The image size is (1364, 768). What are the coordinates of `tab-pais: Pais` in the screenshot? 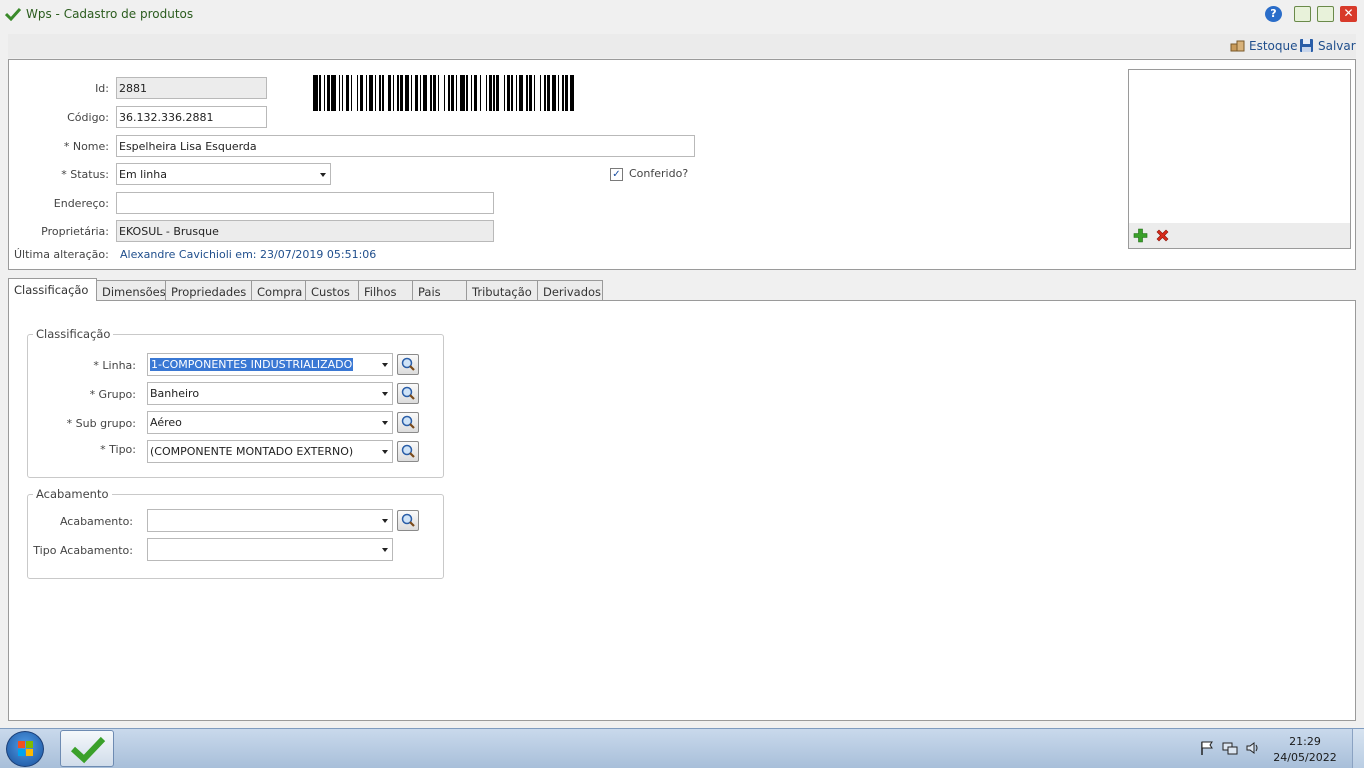 It's located at (439, 290).